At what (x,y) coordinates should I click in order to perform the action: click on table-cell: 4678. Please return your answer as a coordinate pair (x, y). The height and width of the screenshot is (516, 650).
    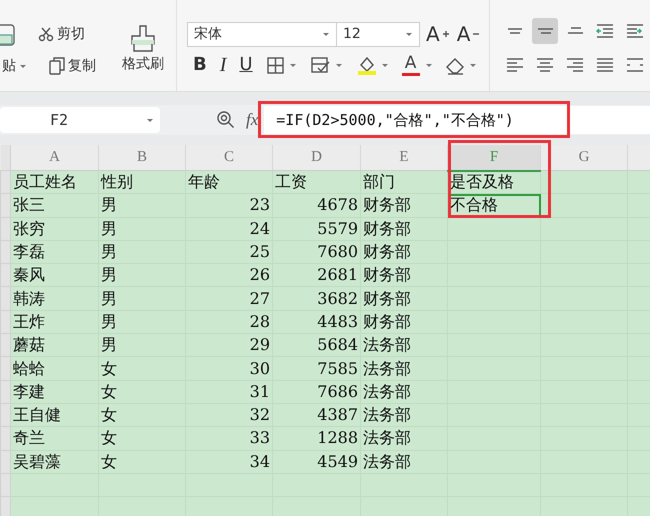
    Looking at the image, I should click on (316, 206).